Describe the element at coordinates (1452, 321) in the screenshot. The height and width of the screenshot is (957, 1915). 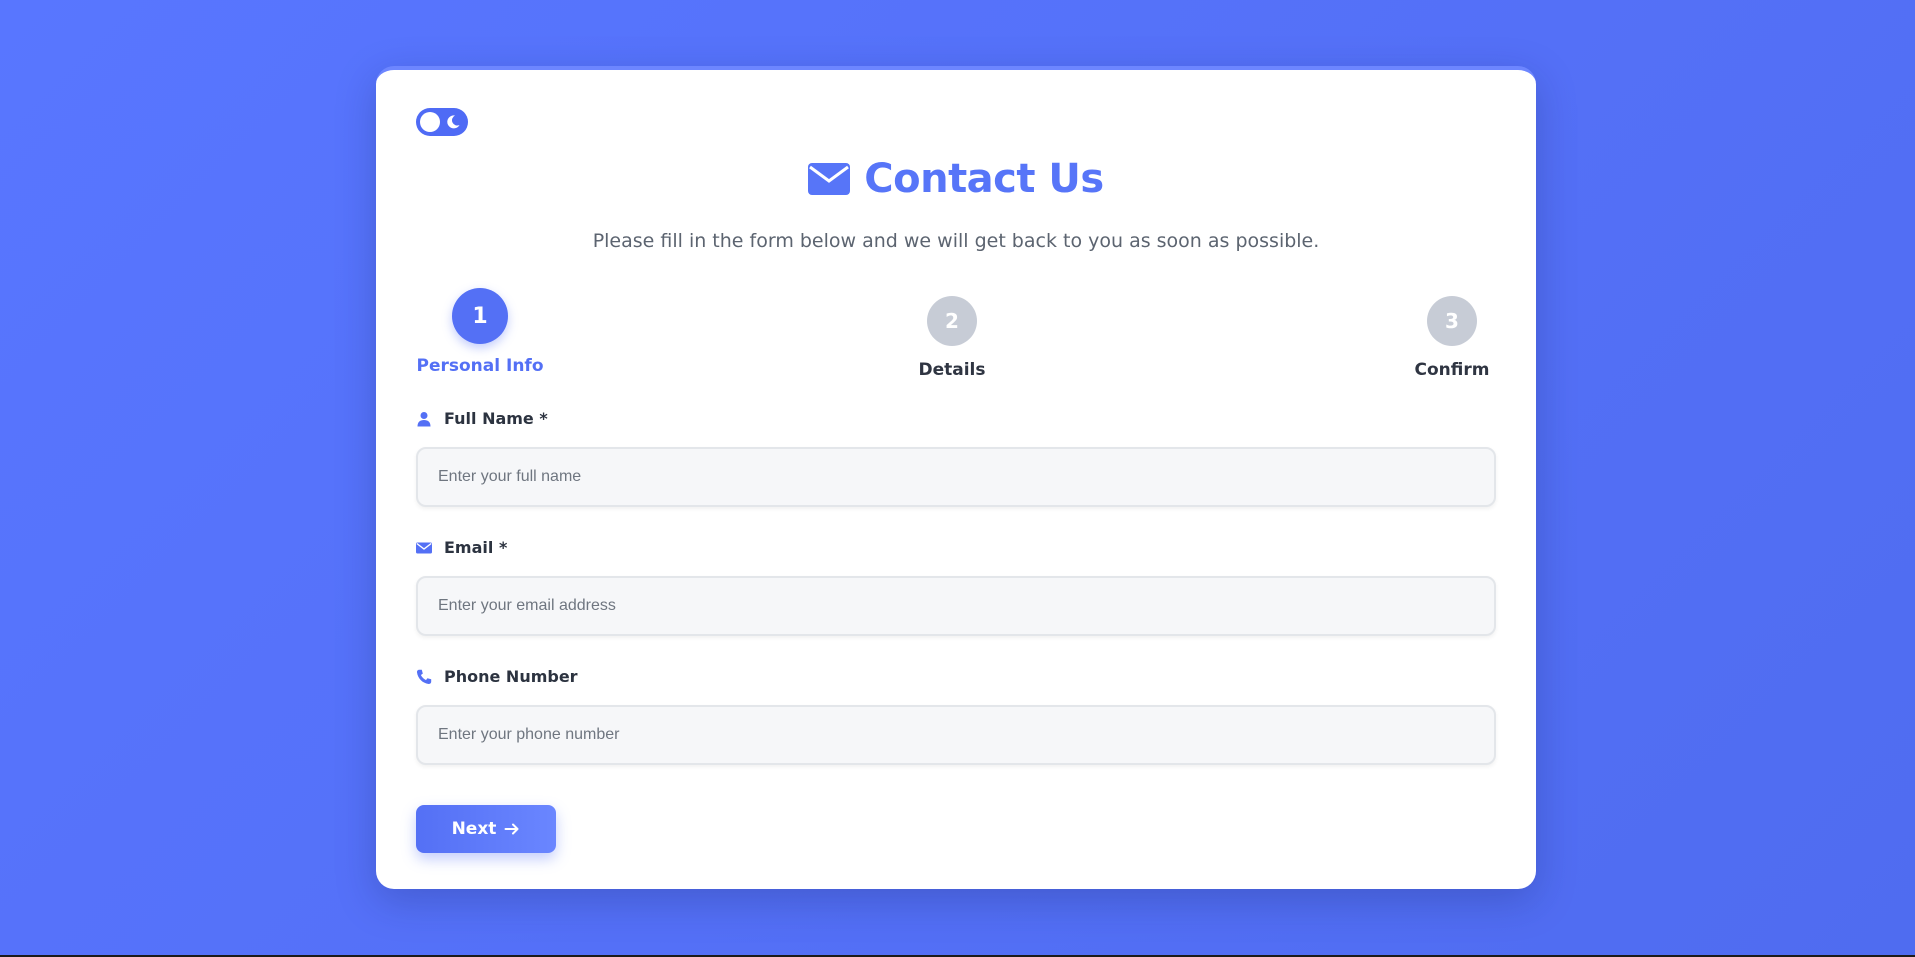
I see `step-number: 3` at that location.